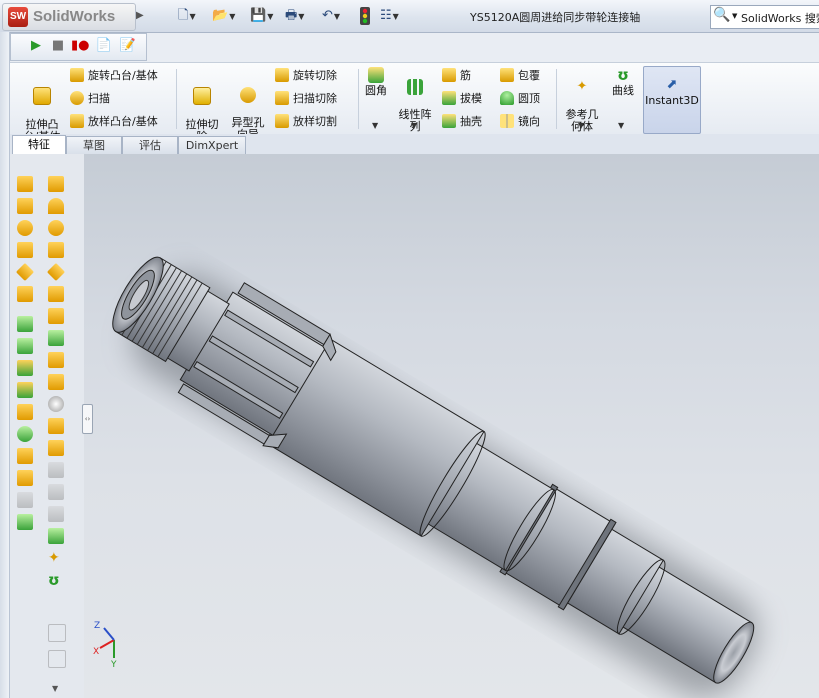 The image size is (819, 698). Describe the element at coordinates (764, 17) in the screenshot. I see `search-box: 🔍 ▼ SolidWorks 搜索` at that location.